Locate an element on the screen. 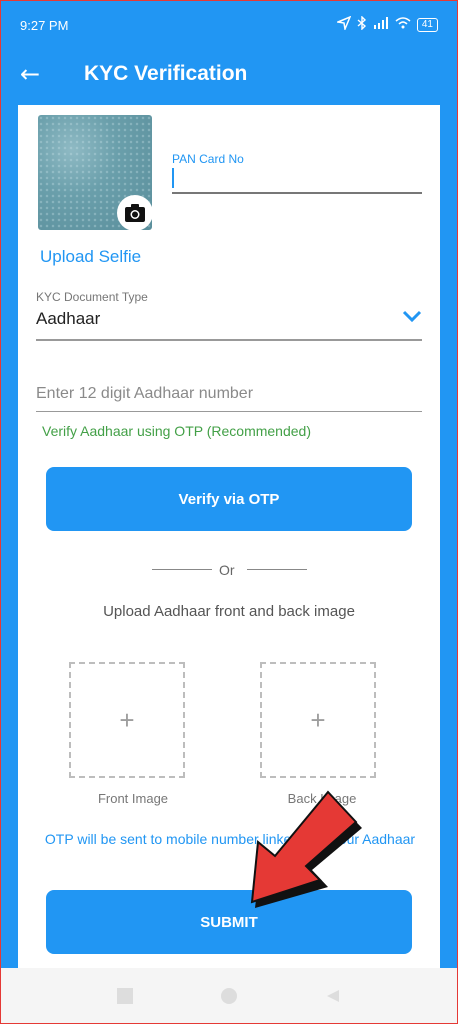 This screenshot has width=458, height=1024. kyc-document-type-select: Aadhaar is located at coordinates (229, 324).